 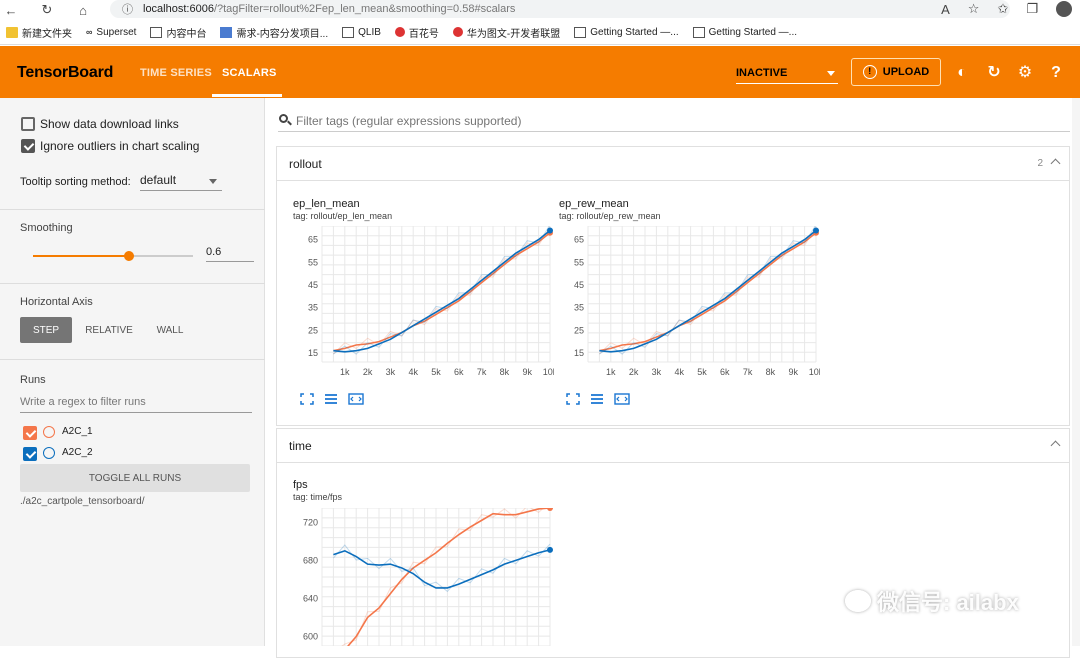 I want to click on watermark: 微信号: ailabx, so click(x=932, y=601).